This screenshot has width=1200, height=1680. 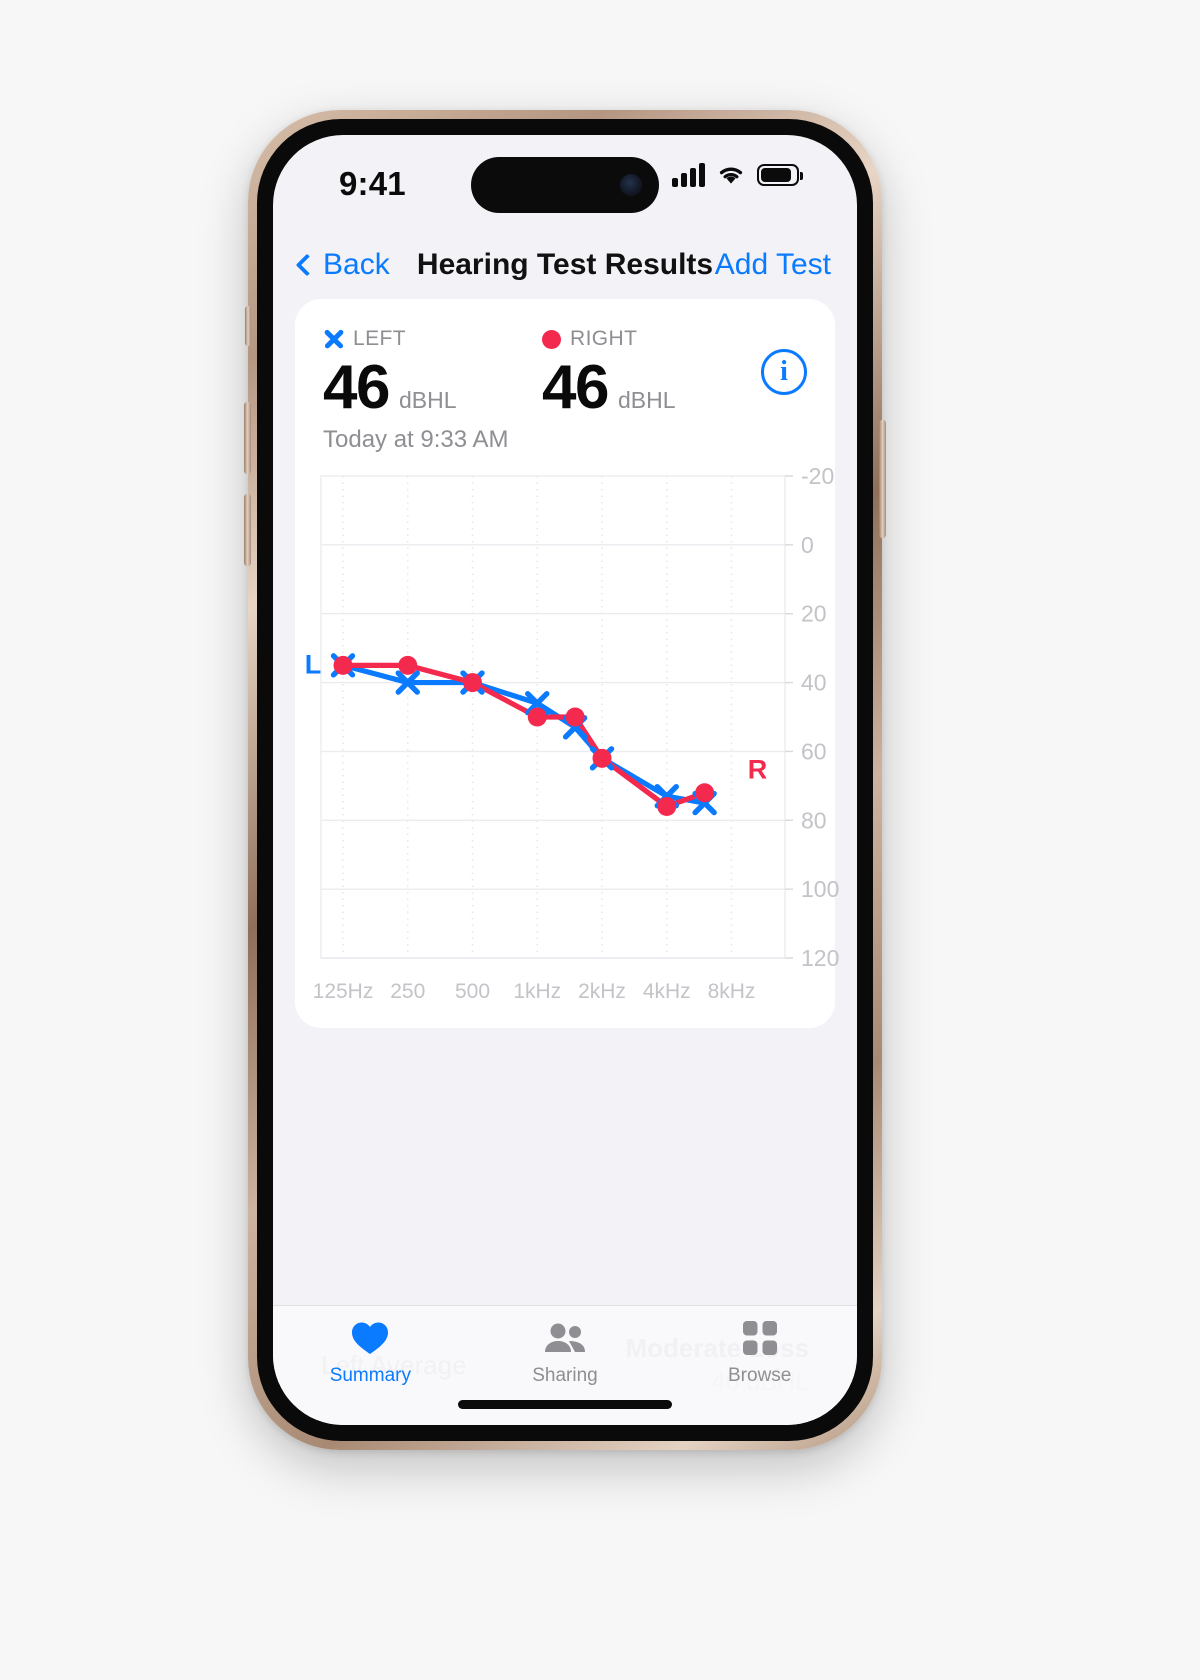 What do you see at coordinates (247, 438) in the screenshot?
I see `volume-up-button` at bounding box center [247, 438].